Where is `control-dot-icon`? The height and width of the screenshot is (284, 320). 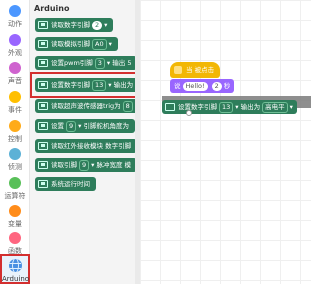 control-dot-icon is located at coordinates (15, 126).